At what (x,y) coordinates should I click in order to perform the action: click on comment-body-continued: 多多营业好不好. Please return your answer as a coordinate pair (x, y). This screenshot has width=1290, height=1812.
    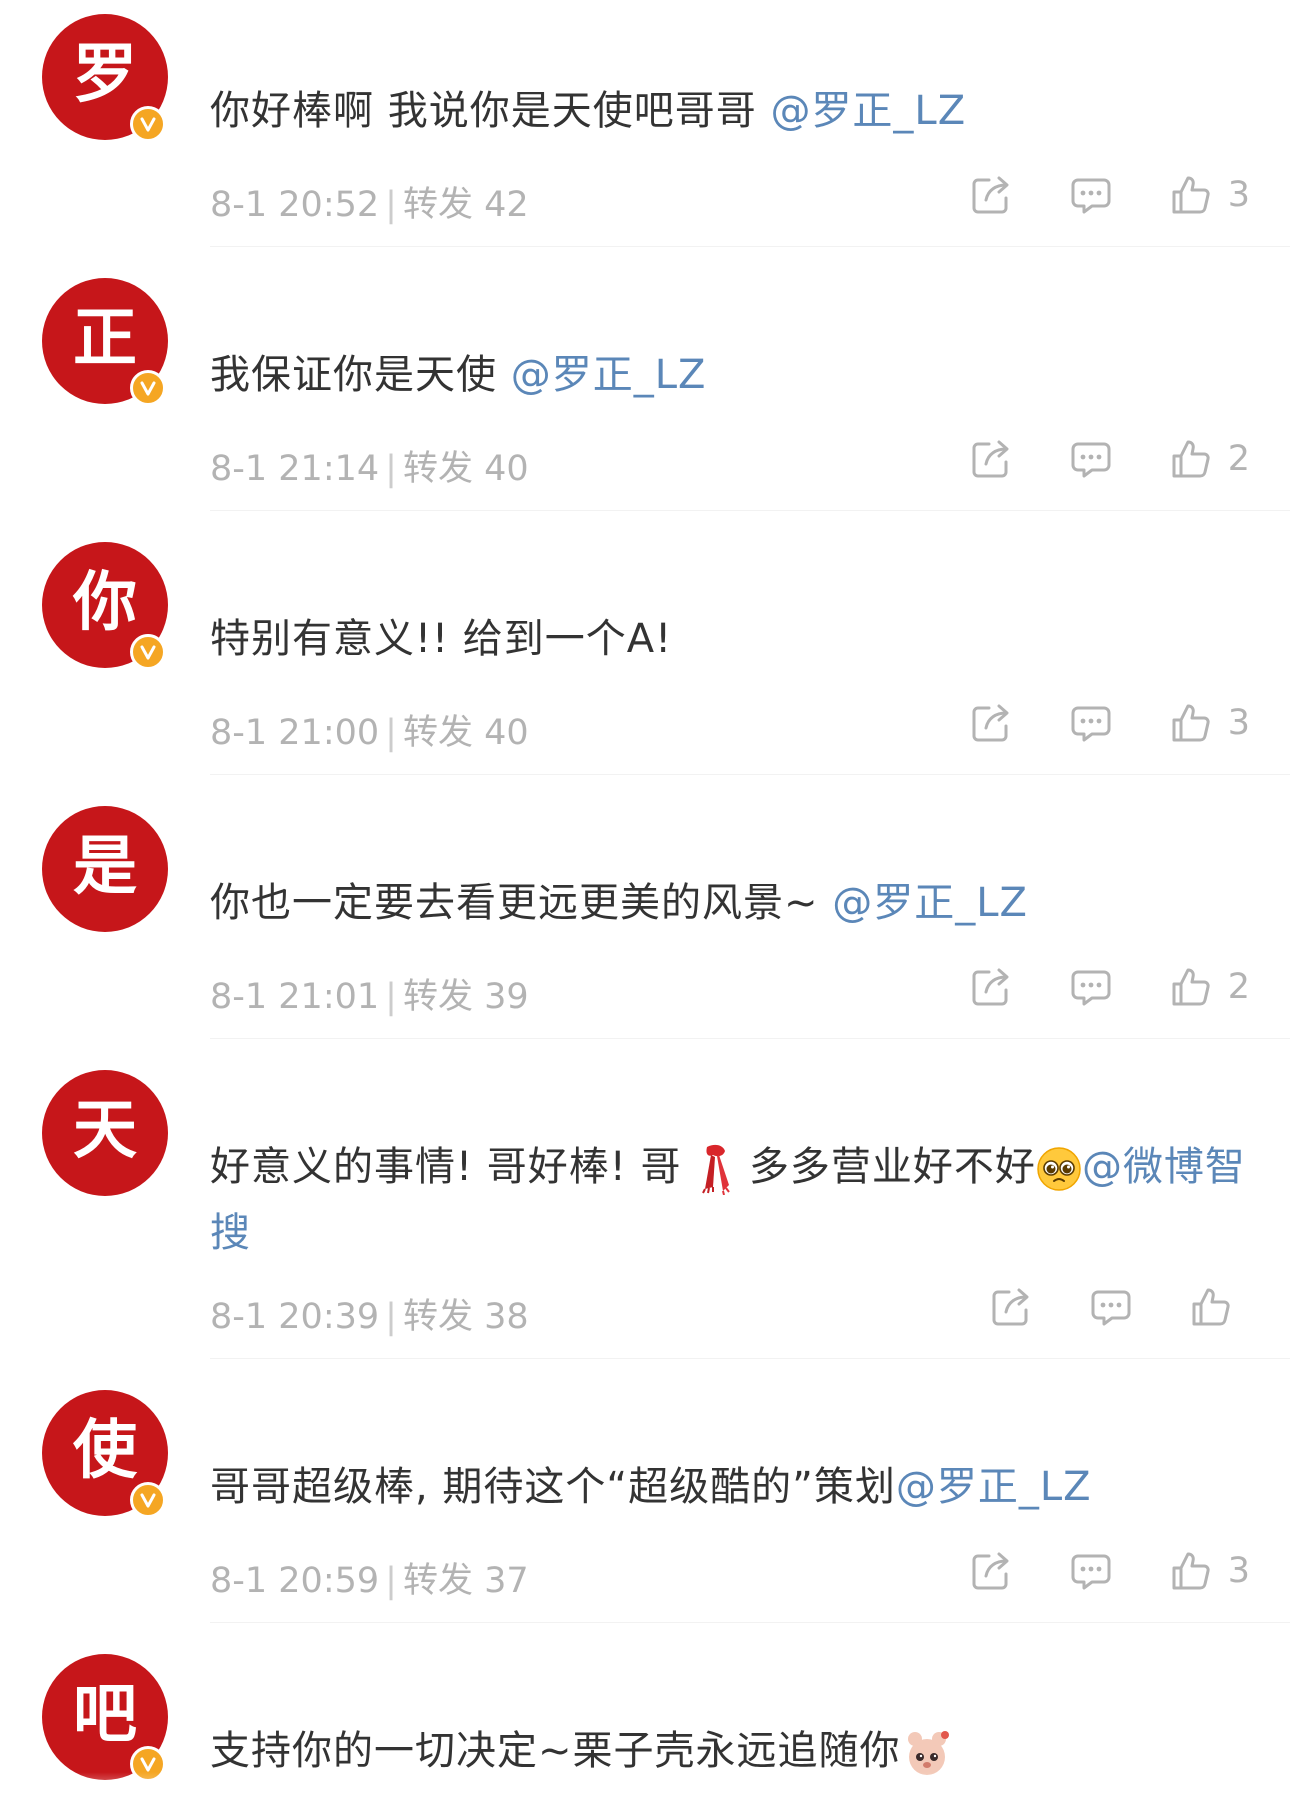
    Looking at the image, I should click on (892, 1167).